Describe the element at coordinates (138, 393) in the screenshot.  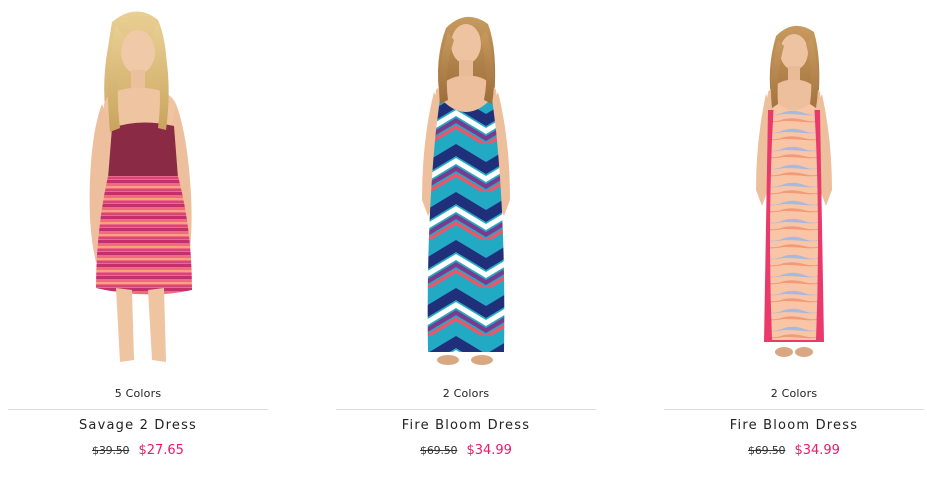
I see `color-count: 5 Colors` at that location.